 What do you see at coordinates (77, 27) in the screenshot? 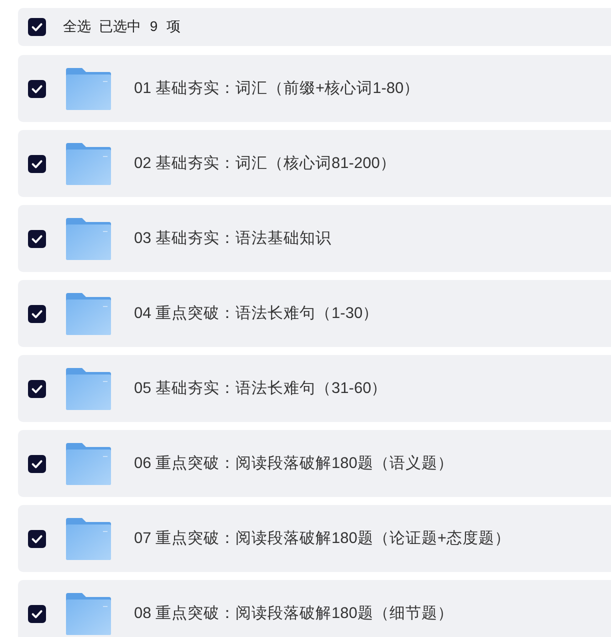
I see `select-all-label: 全选` at bounding box center [77, 27].